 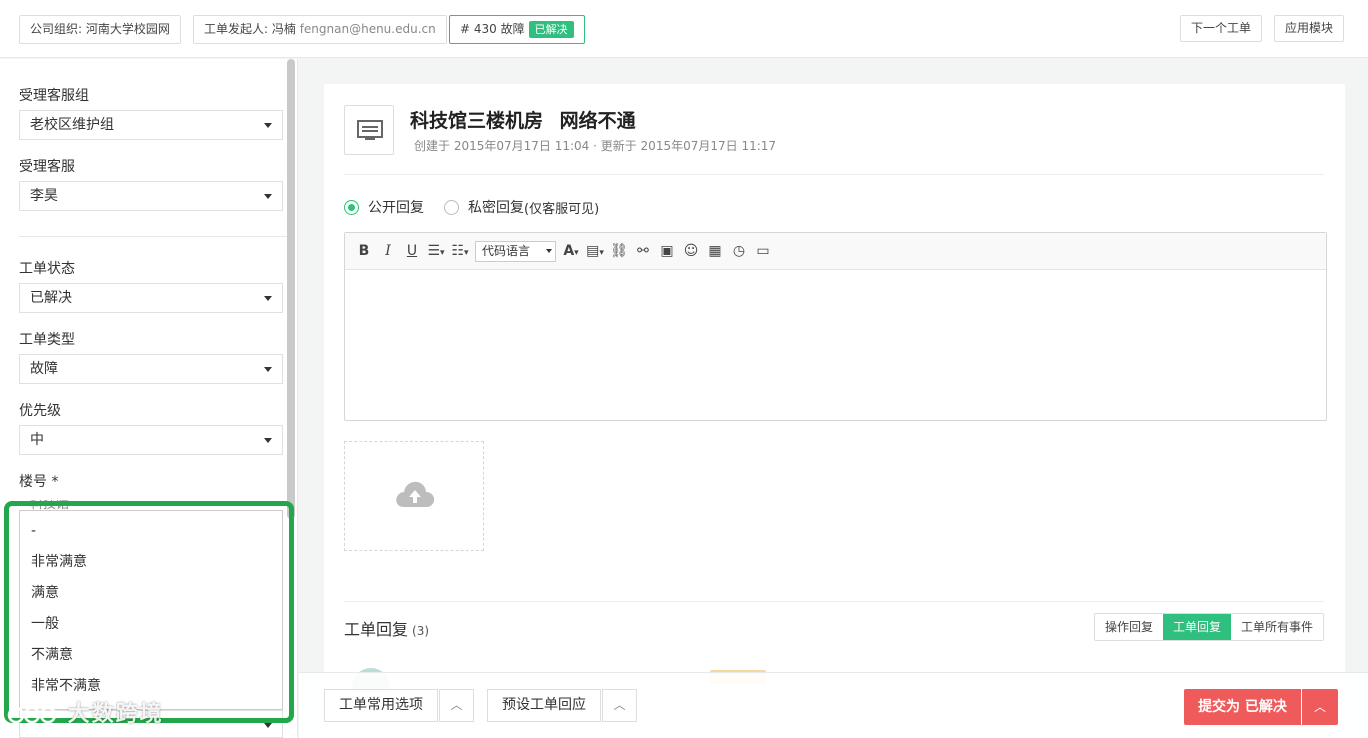 I want to click on agent-value: 李昊, so click(x=44, y=196).